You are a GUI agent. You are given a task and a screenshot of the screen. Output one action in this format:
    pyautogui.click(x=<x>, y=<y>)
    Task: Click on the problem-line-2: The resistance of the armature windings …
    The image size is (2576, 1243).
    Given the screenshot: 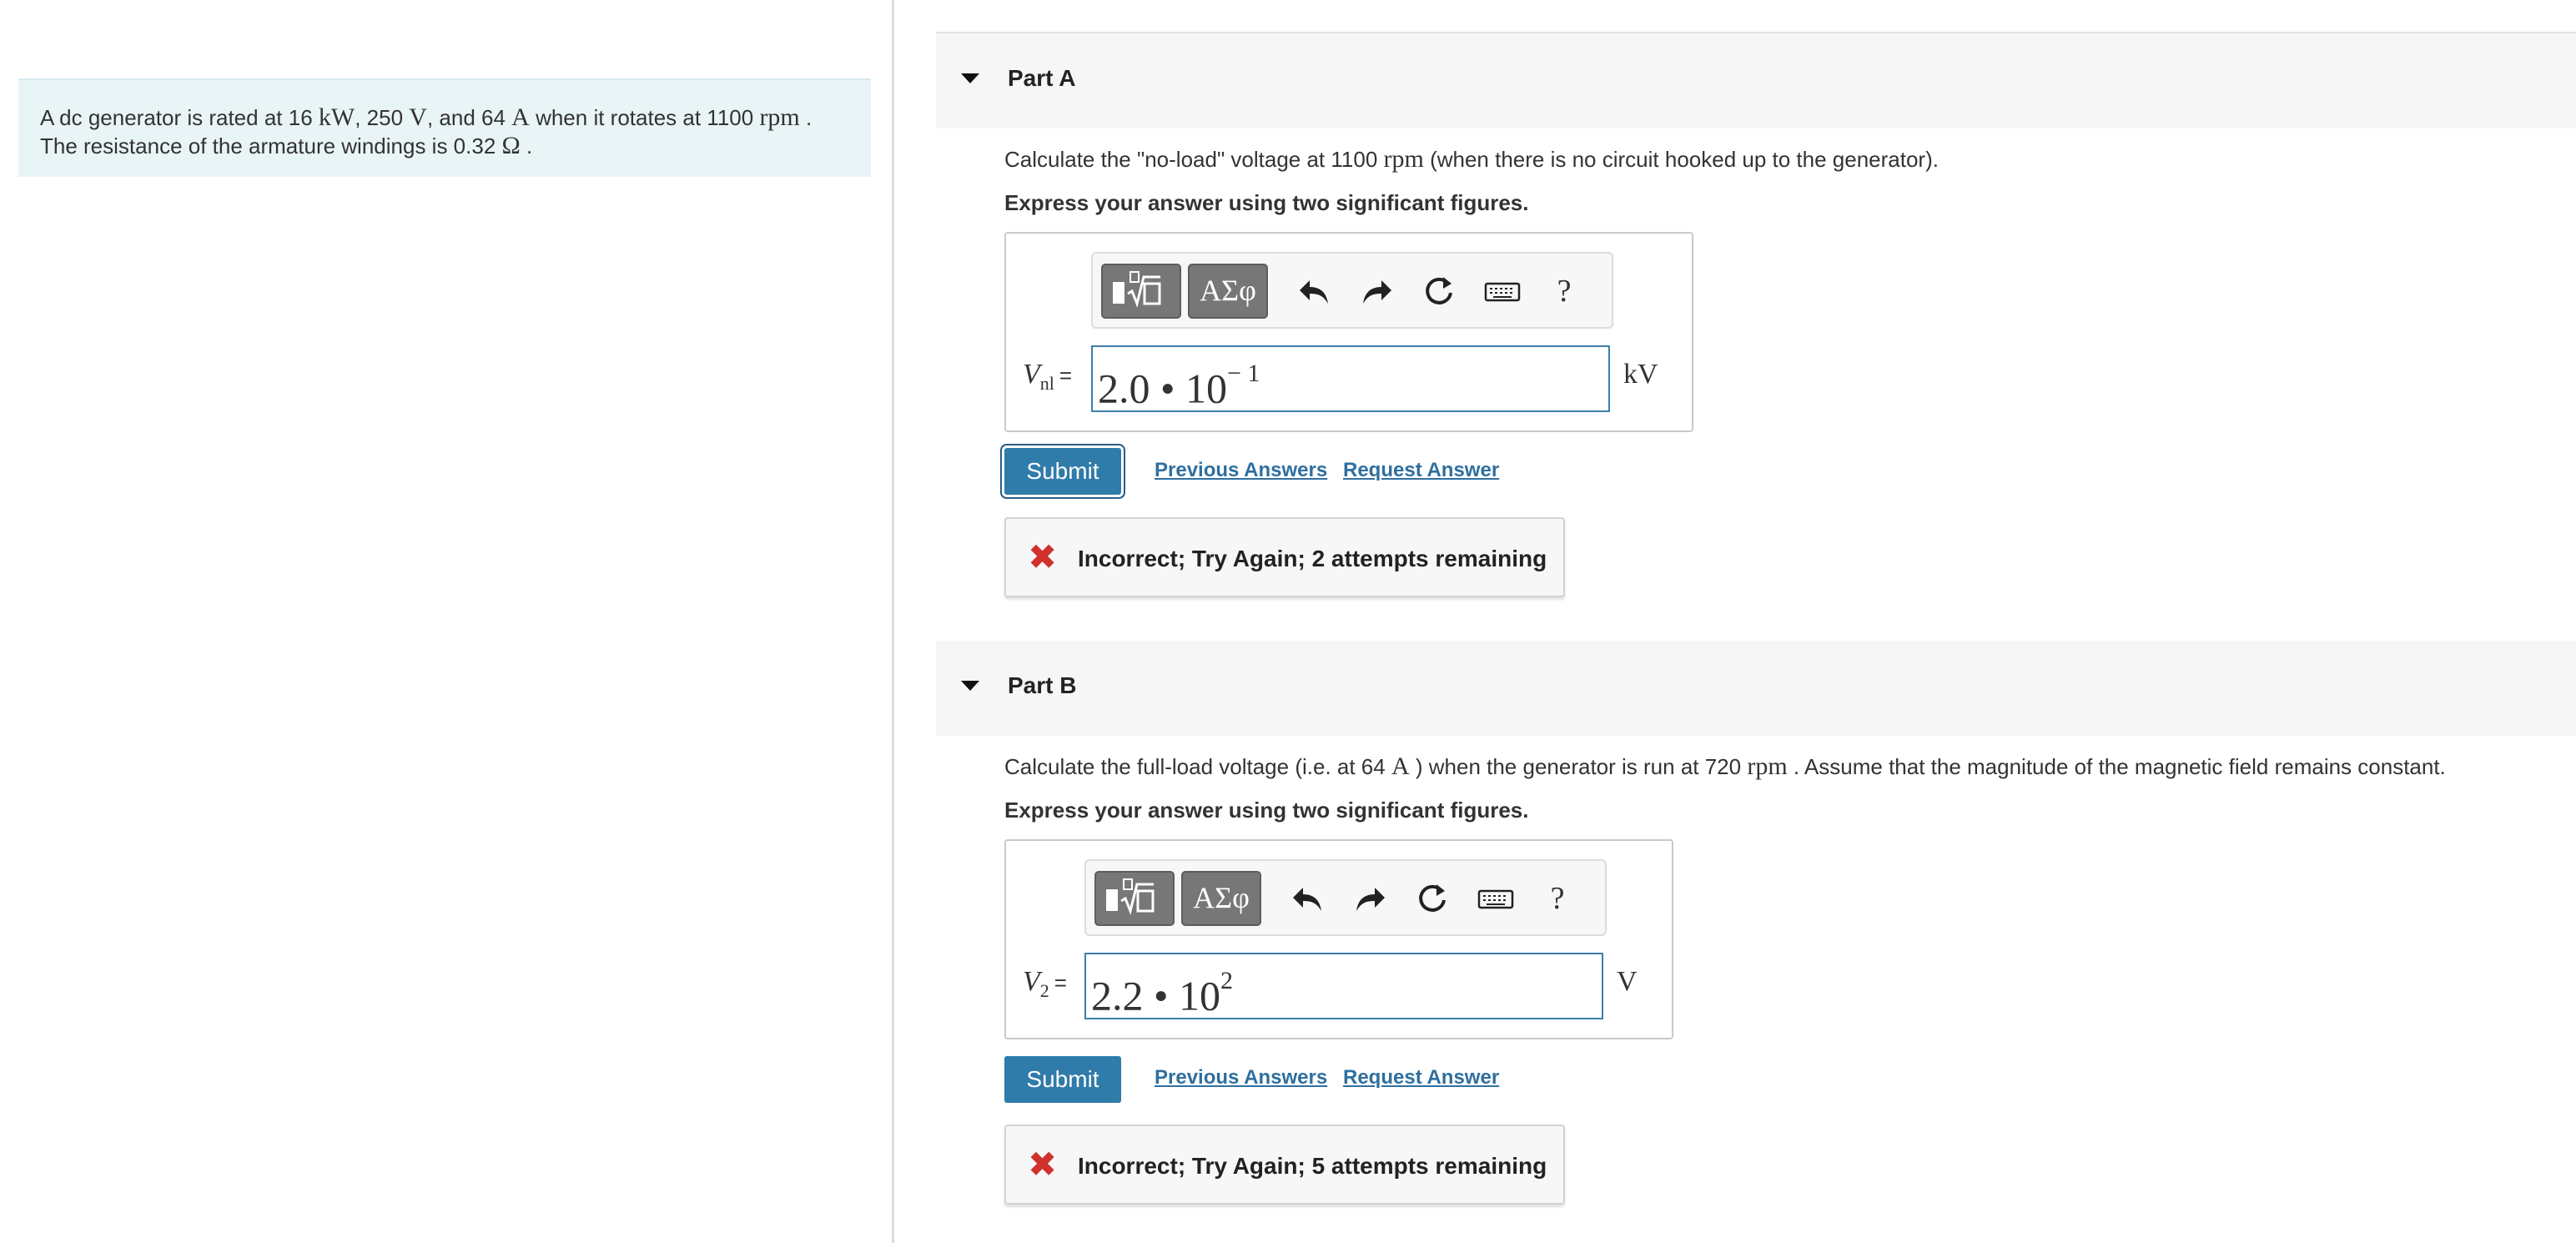 What is the action you would take?
    pyautogui.click(x=286, y=145)
    